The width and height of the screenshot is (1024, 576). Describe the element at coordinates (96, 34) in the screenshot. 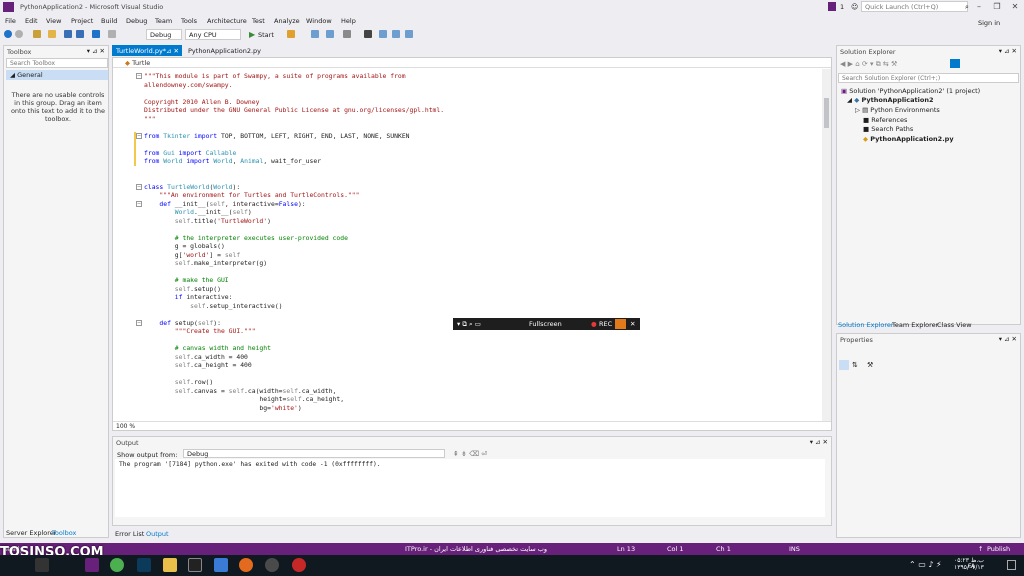

I see `undo-icon` at that location.